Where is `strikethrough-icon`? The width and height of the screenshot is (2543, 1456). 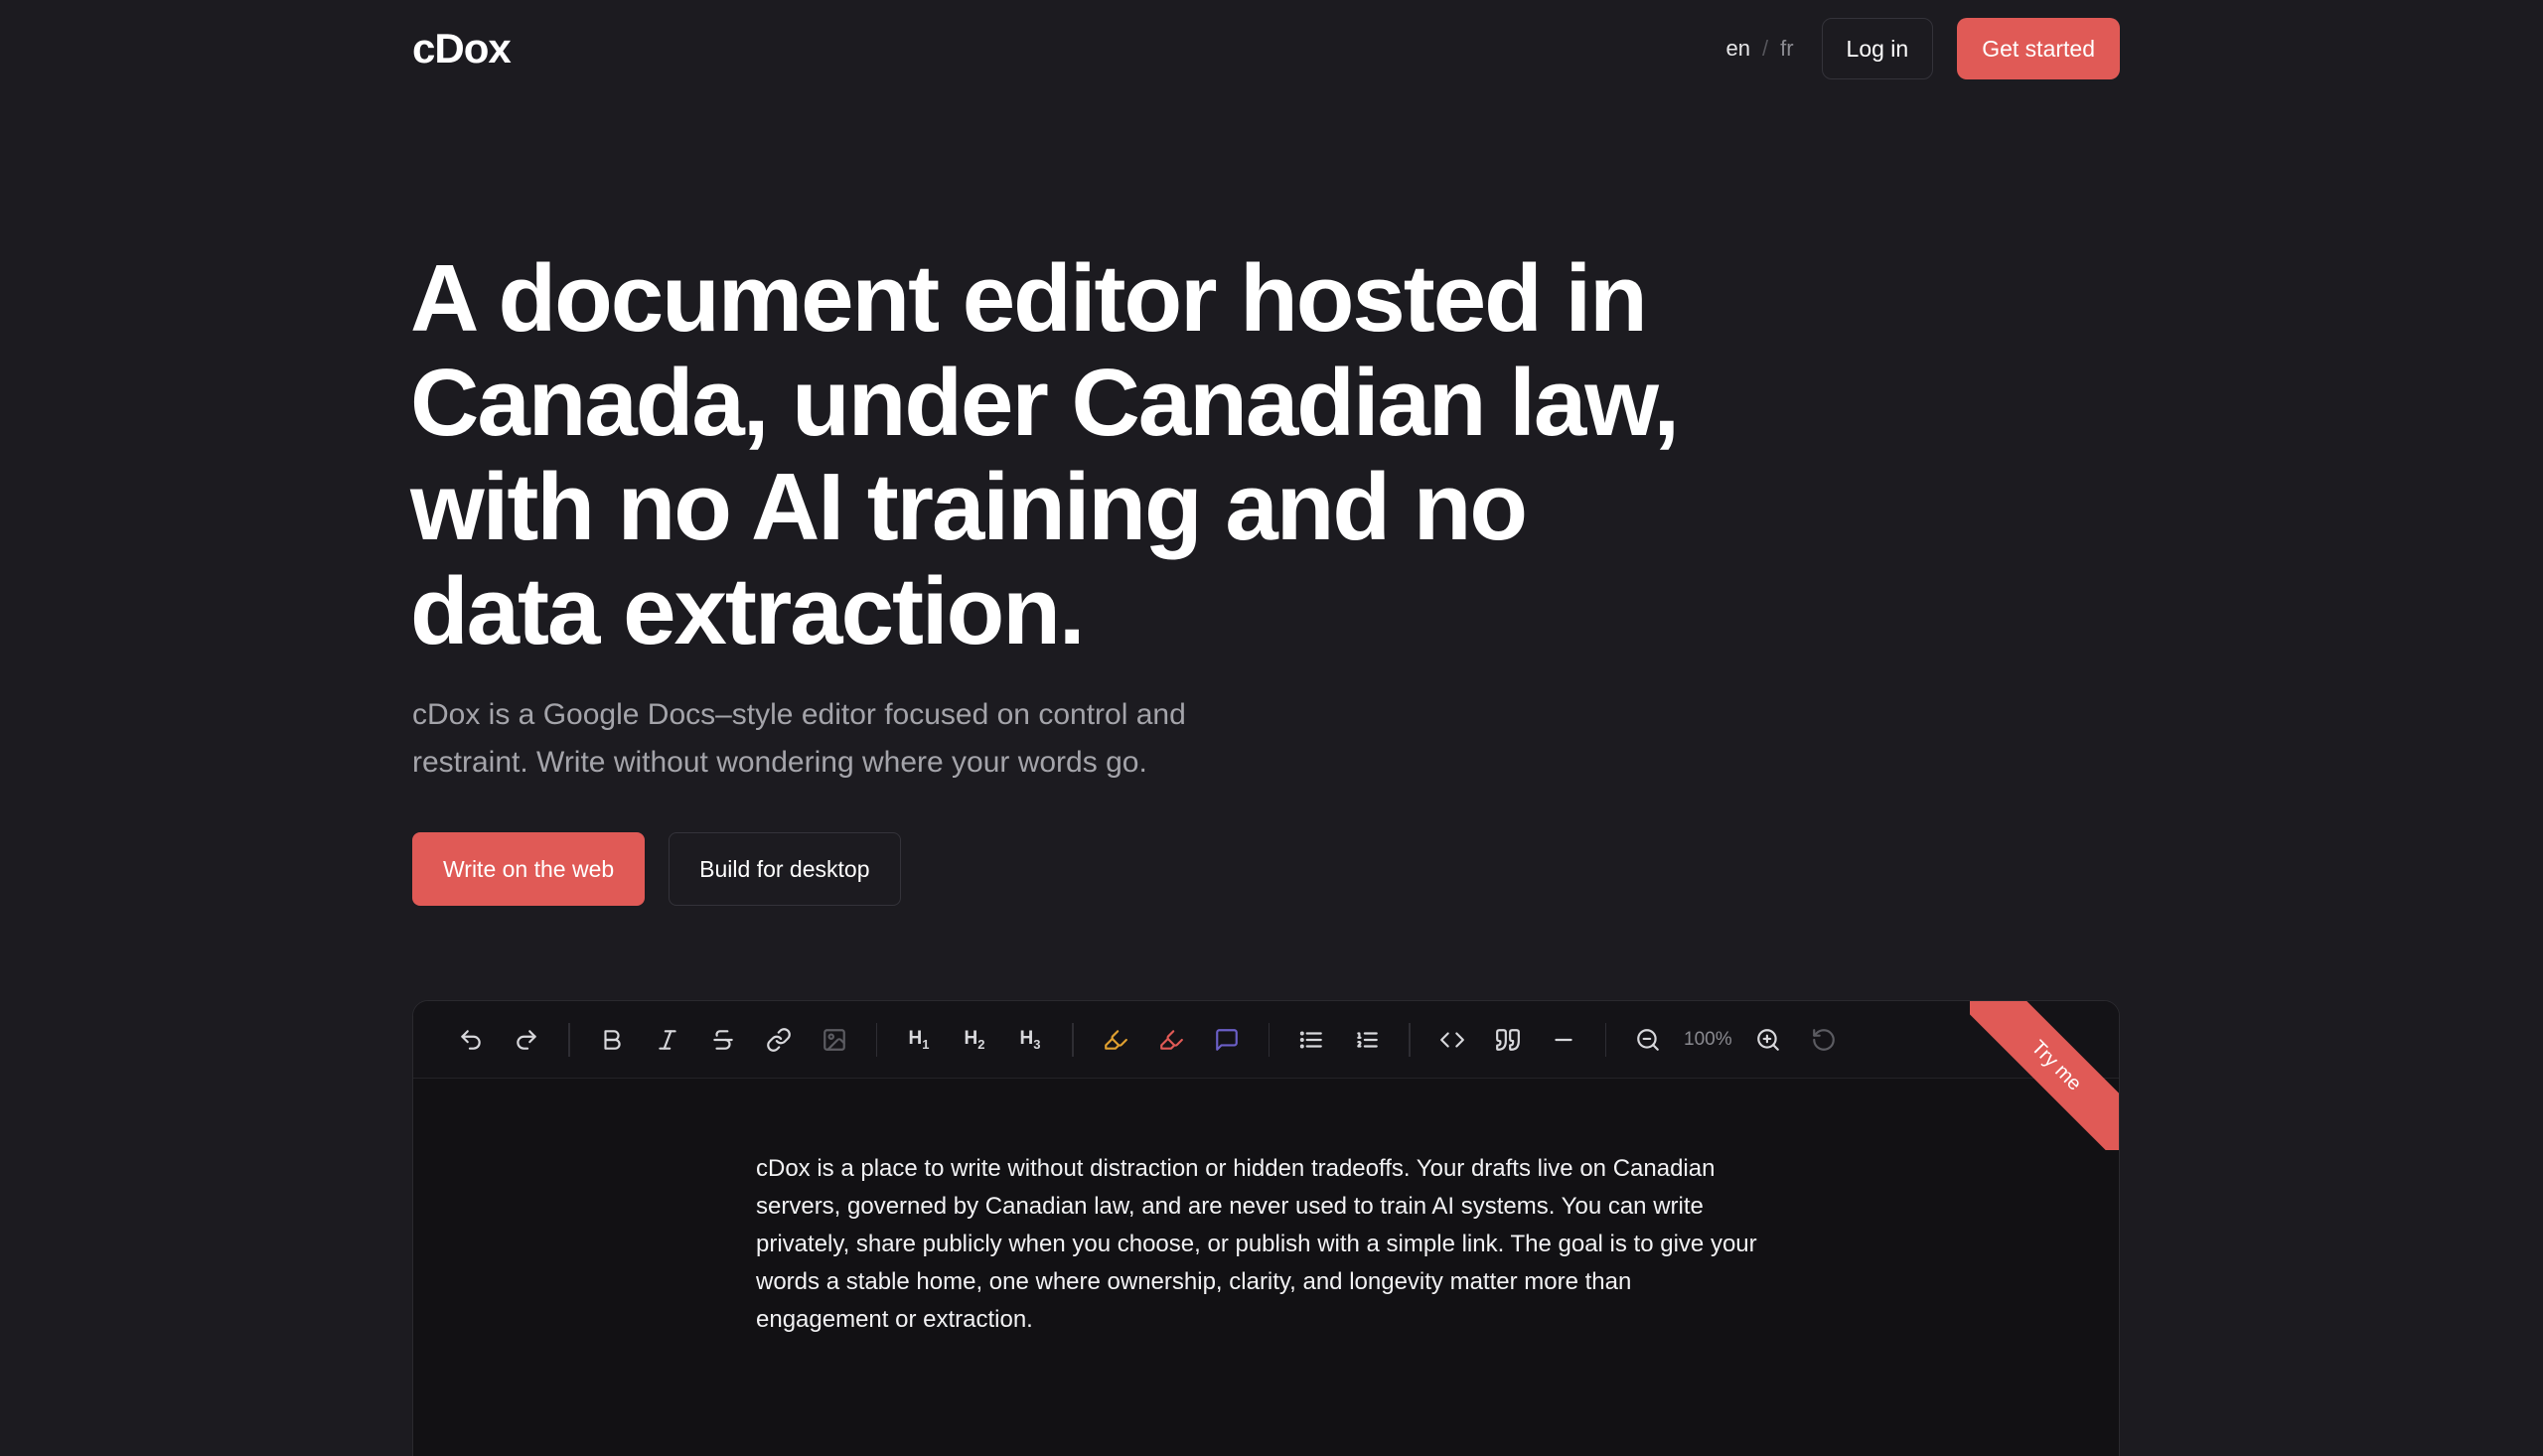 strikethrough-icon is located at coordinates (723, 1040).